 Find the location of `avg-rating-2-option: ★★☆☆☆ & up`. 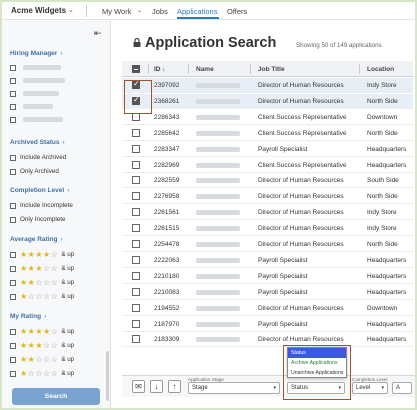

avg-rating-2-option: ★★☆☆☆ & up is located at coordinates (42, 282).